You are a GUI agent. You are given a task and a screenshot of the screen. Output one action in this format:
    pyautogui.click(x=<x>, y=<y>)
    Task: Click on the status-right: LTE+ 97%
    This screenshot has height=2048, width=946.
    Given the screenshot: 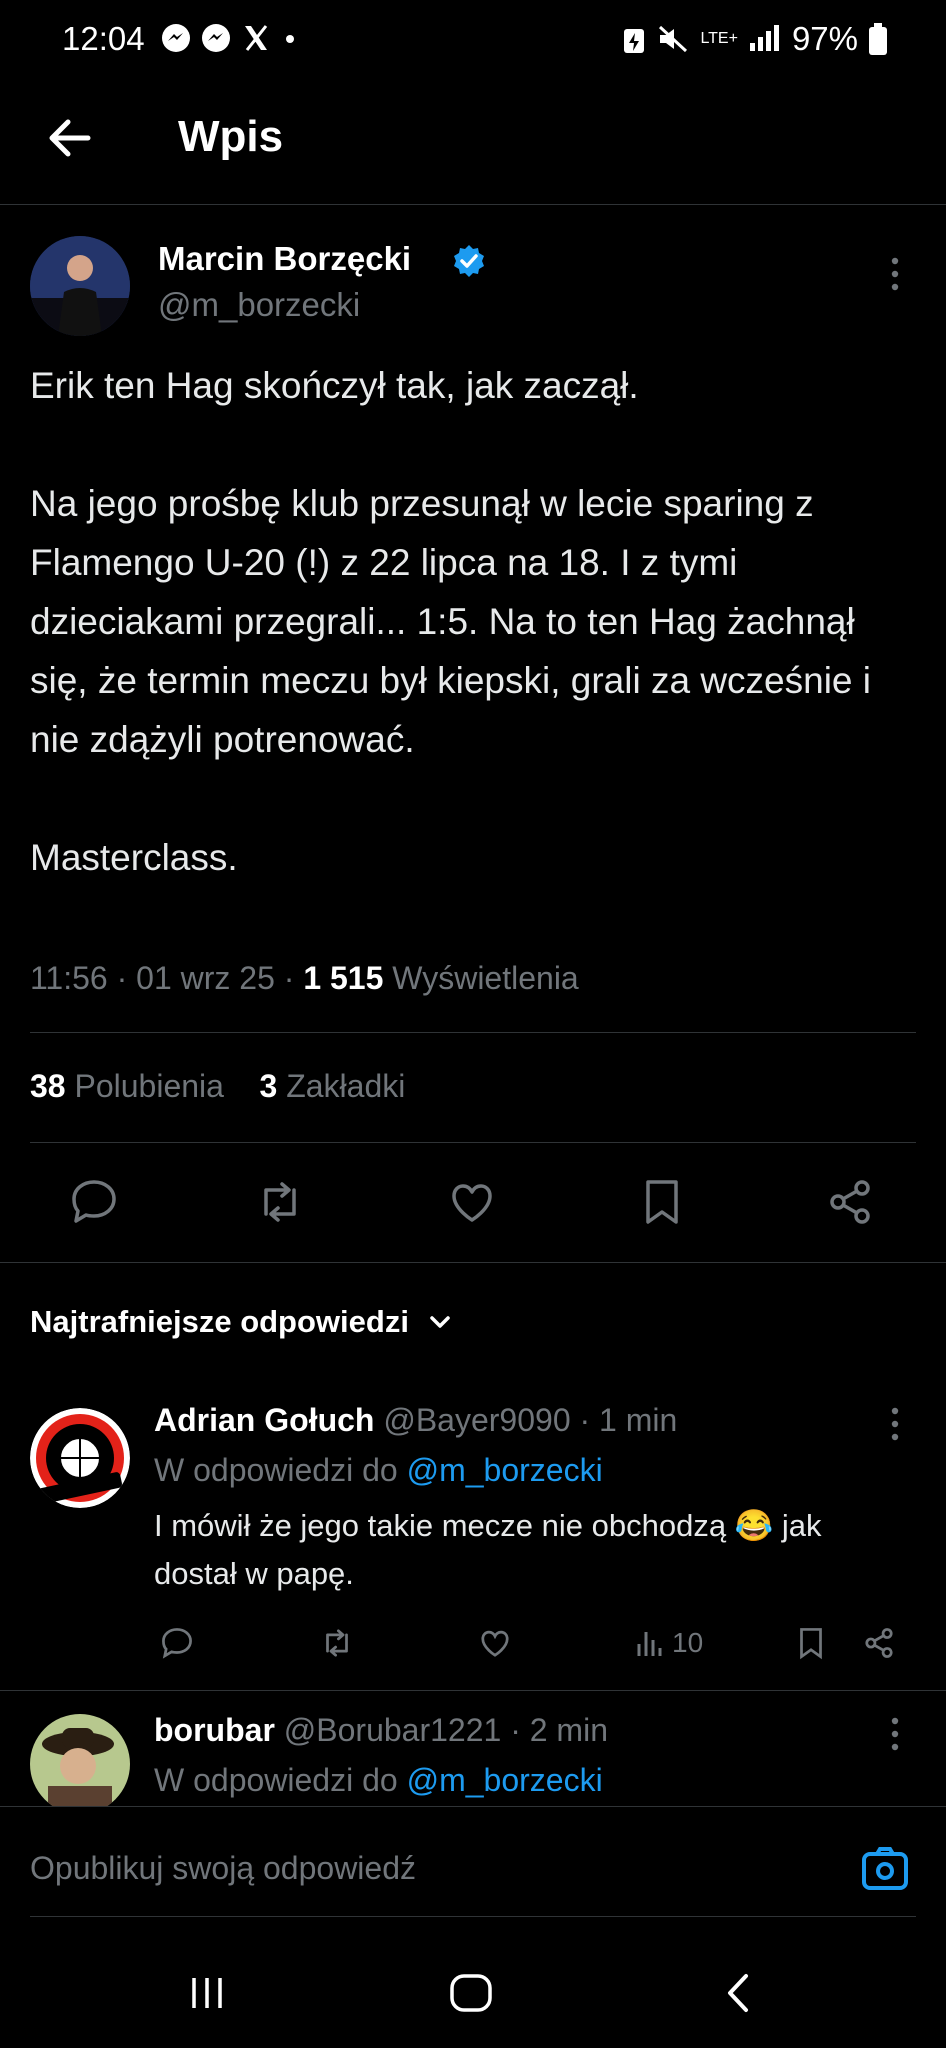 What is the action you would take?
    pyautogui.click(x=755, y=39)
    